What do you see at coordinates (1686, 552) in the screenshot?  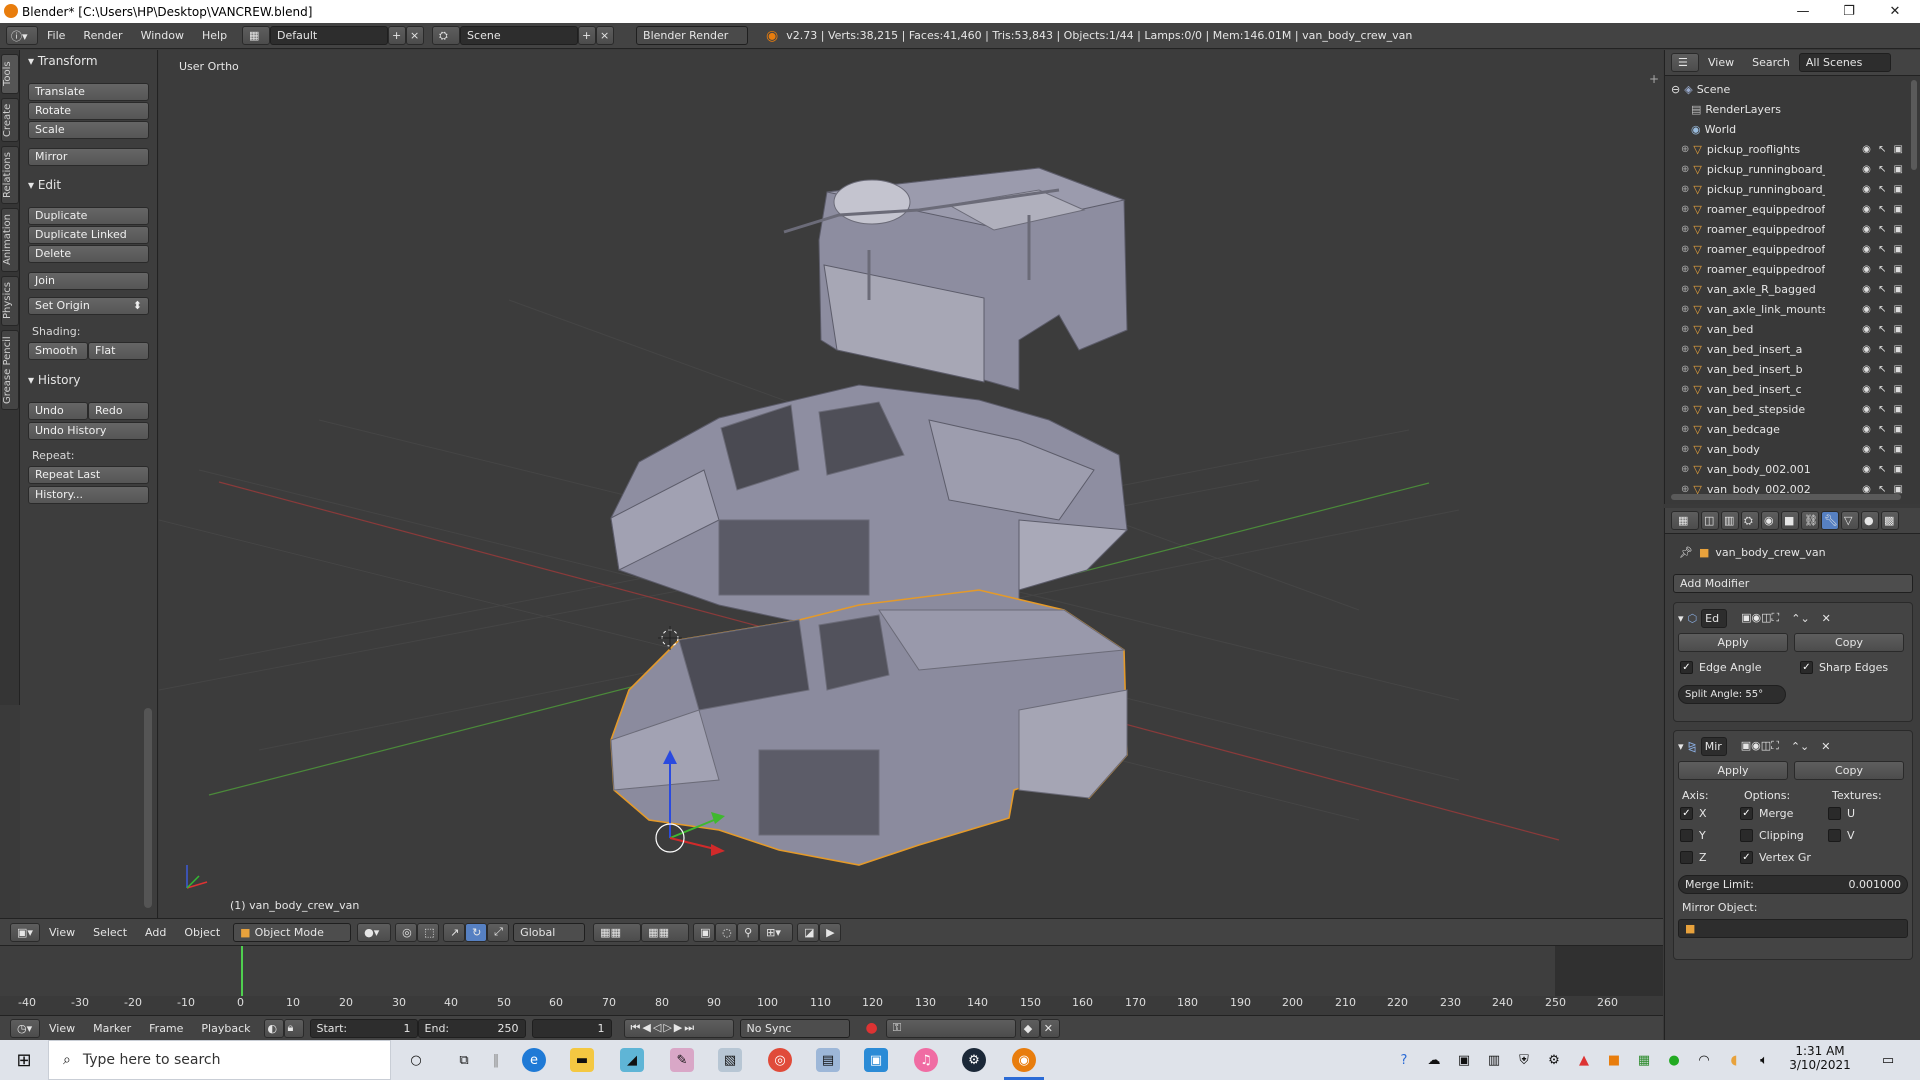 I see `pin-icon: 📌︎` at bounding box center [1686, 552].